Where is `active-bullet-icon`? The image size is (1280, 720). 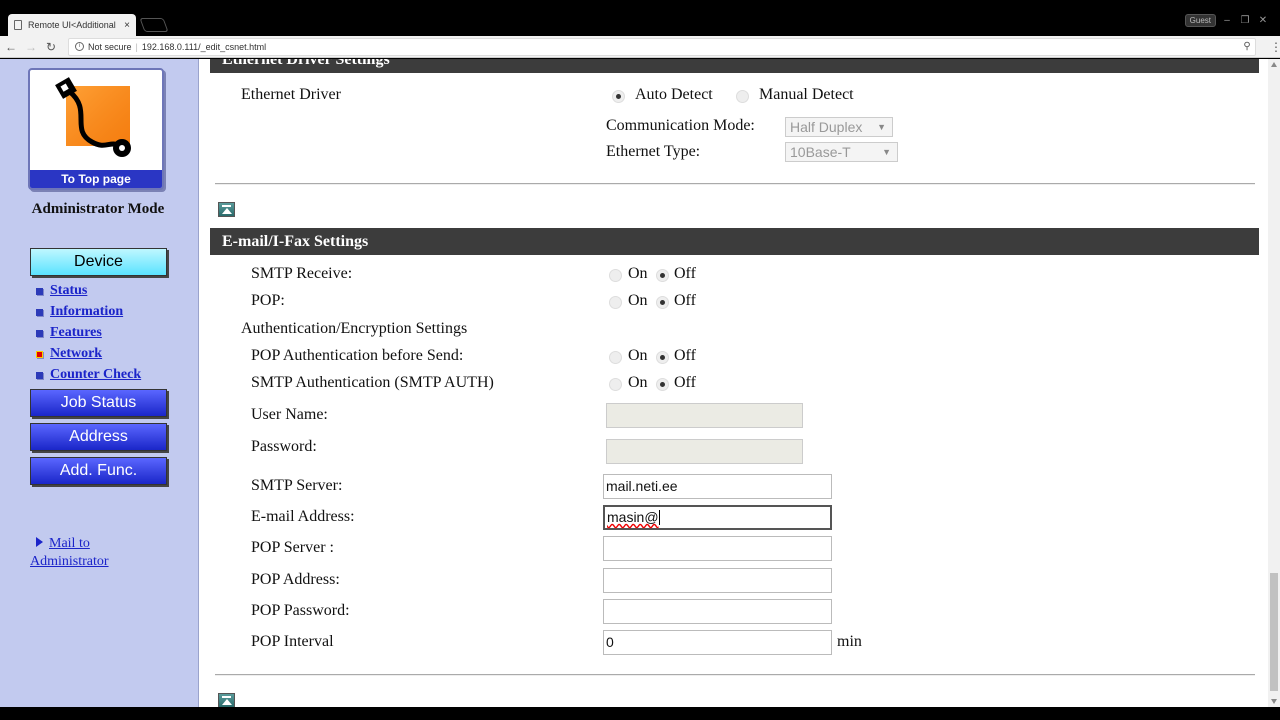 active-bullet-icon is located at coordinates (39, 354).